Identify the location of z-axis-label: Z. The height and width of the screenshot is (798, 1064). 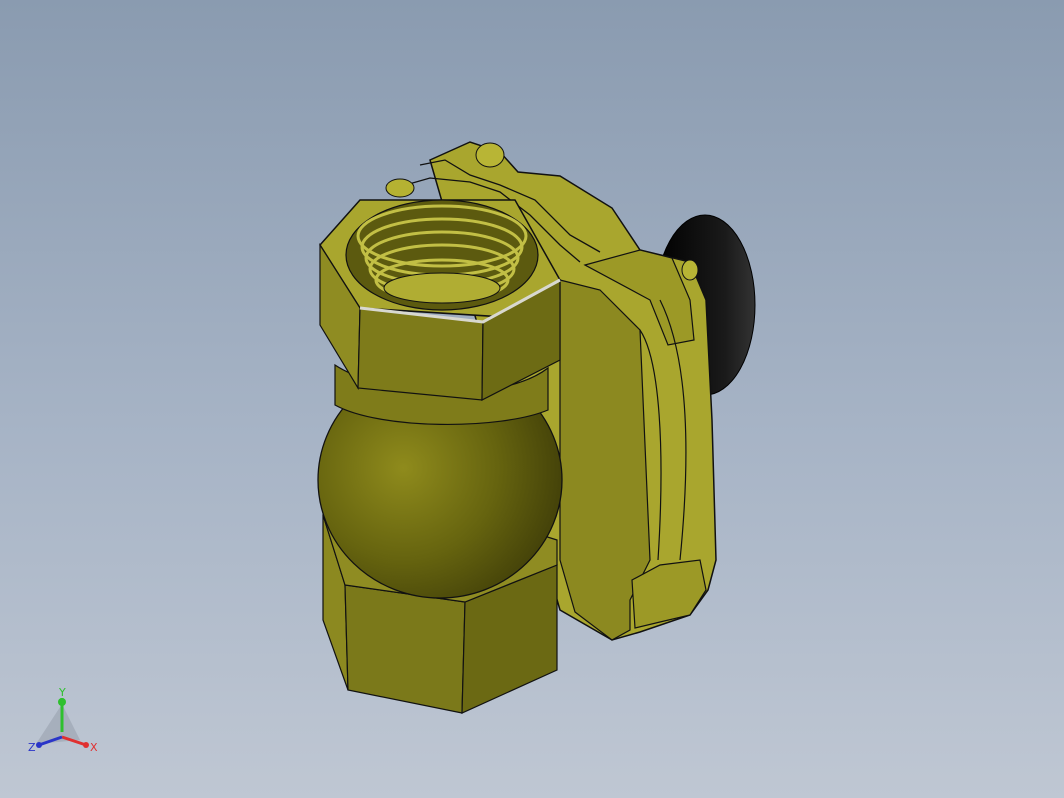
(32, 747).